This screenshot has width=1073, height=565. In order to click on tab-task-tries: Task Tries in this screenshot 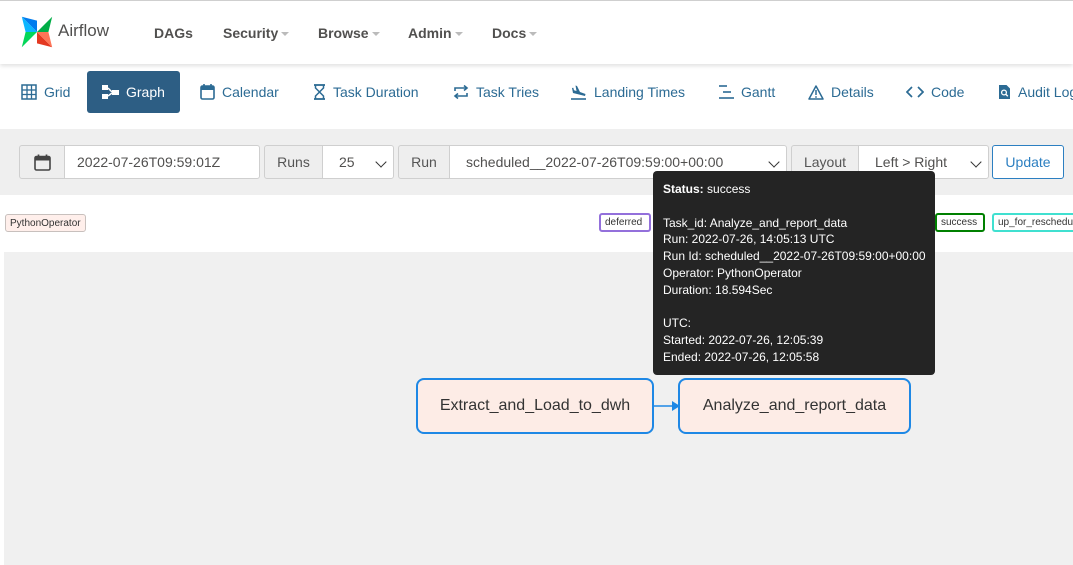, I will do `click(496, 92)`.